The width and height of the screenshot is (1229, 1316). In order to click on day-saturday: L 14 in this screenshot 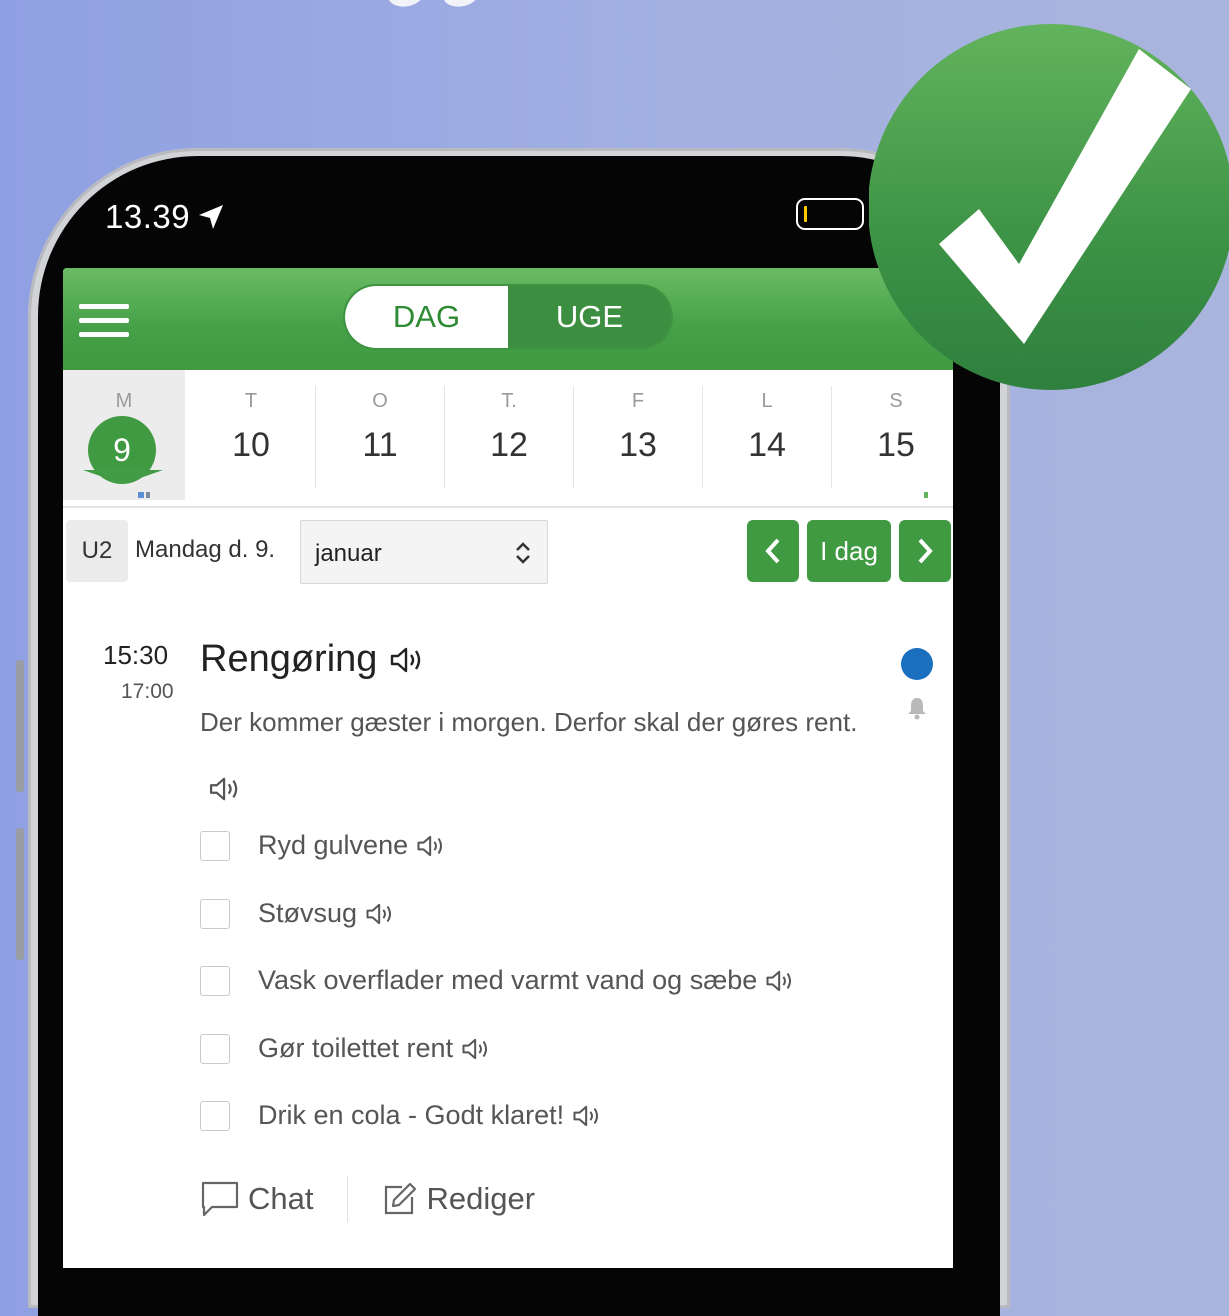, I will do `click(767, 435)`.